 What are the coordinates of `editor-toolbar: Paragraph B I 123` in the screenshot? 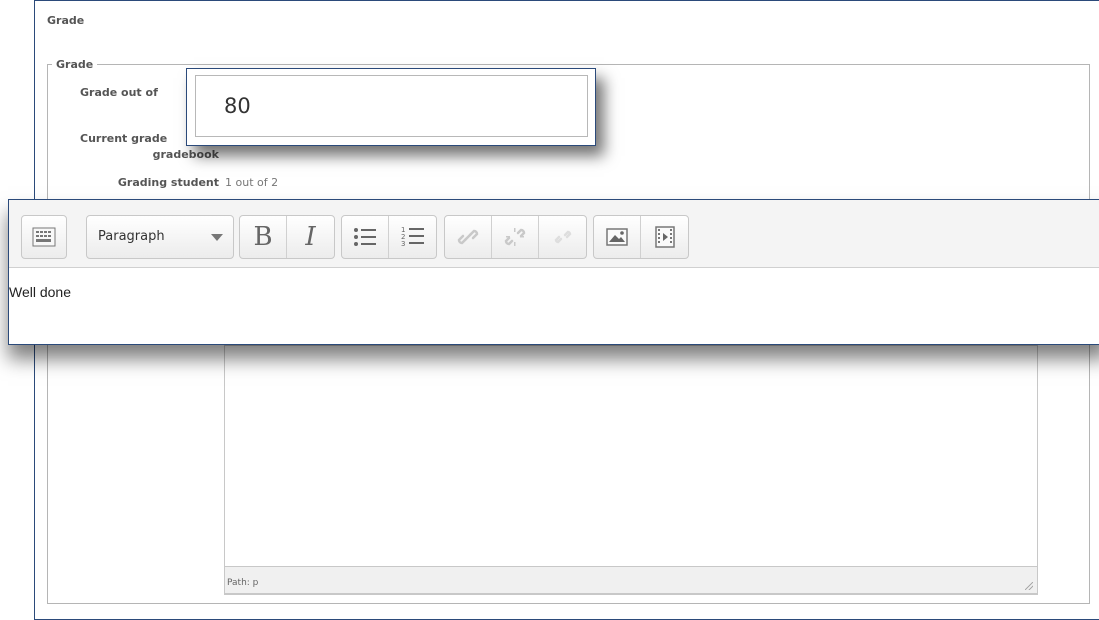 It's located at (554, 234).